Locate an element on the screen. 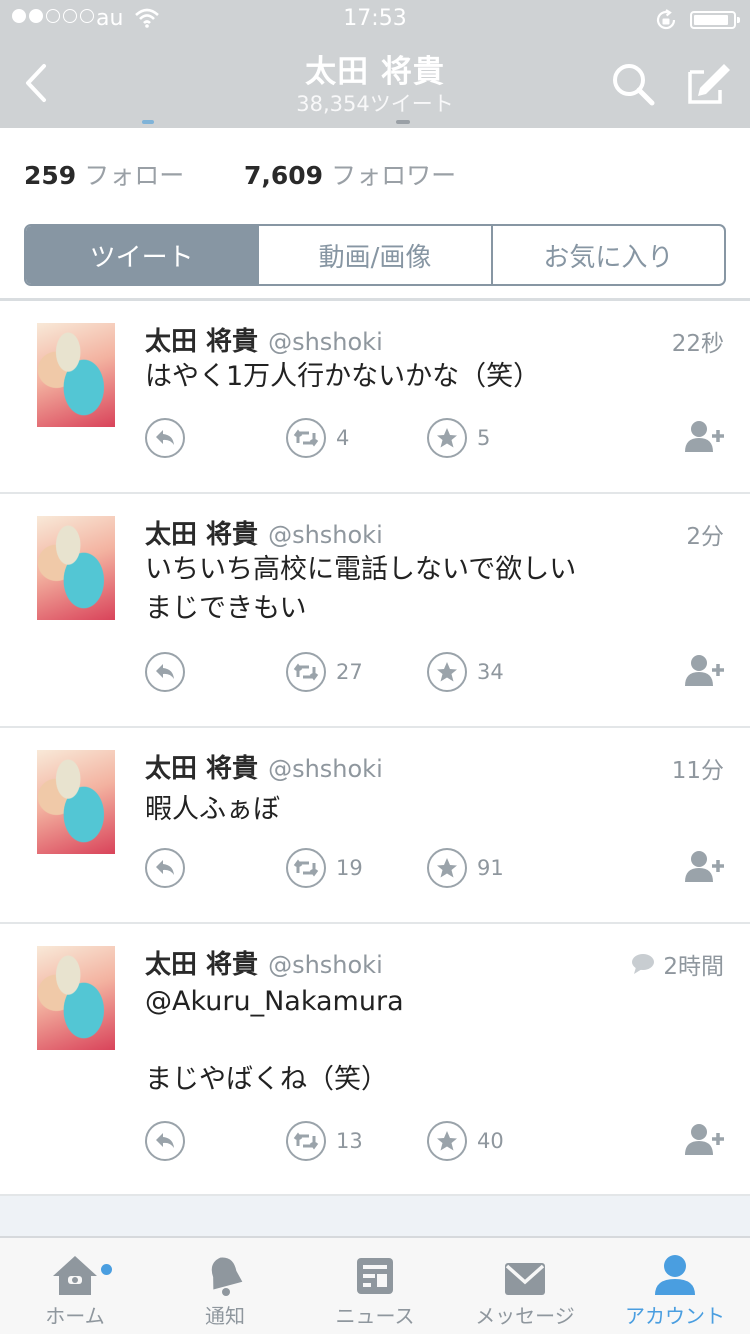 Image resolution: width=750 pixels, height=1334 pixels. tab-account-label: アカウント is located at coordinates (675, 1316).